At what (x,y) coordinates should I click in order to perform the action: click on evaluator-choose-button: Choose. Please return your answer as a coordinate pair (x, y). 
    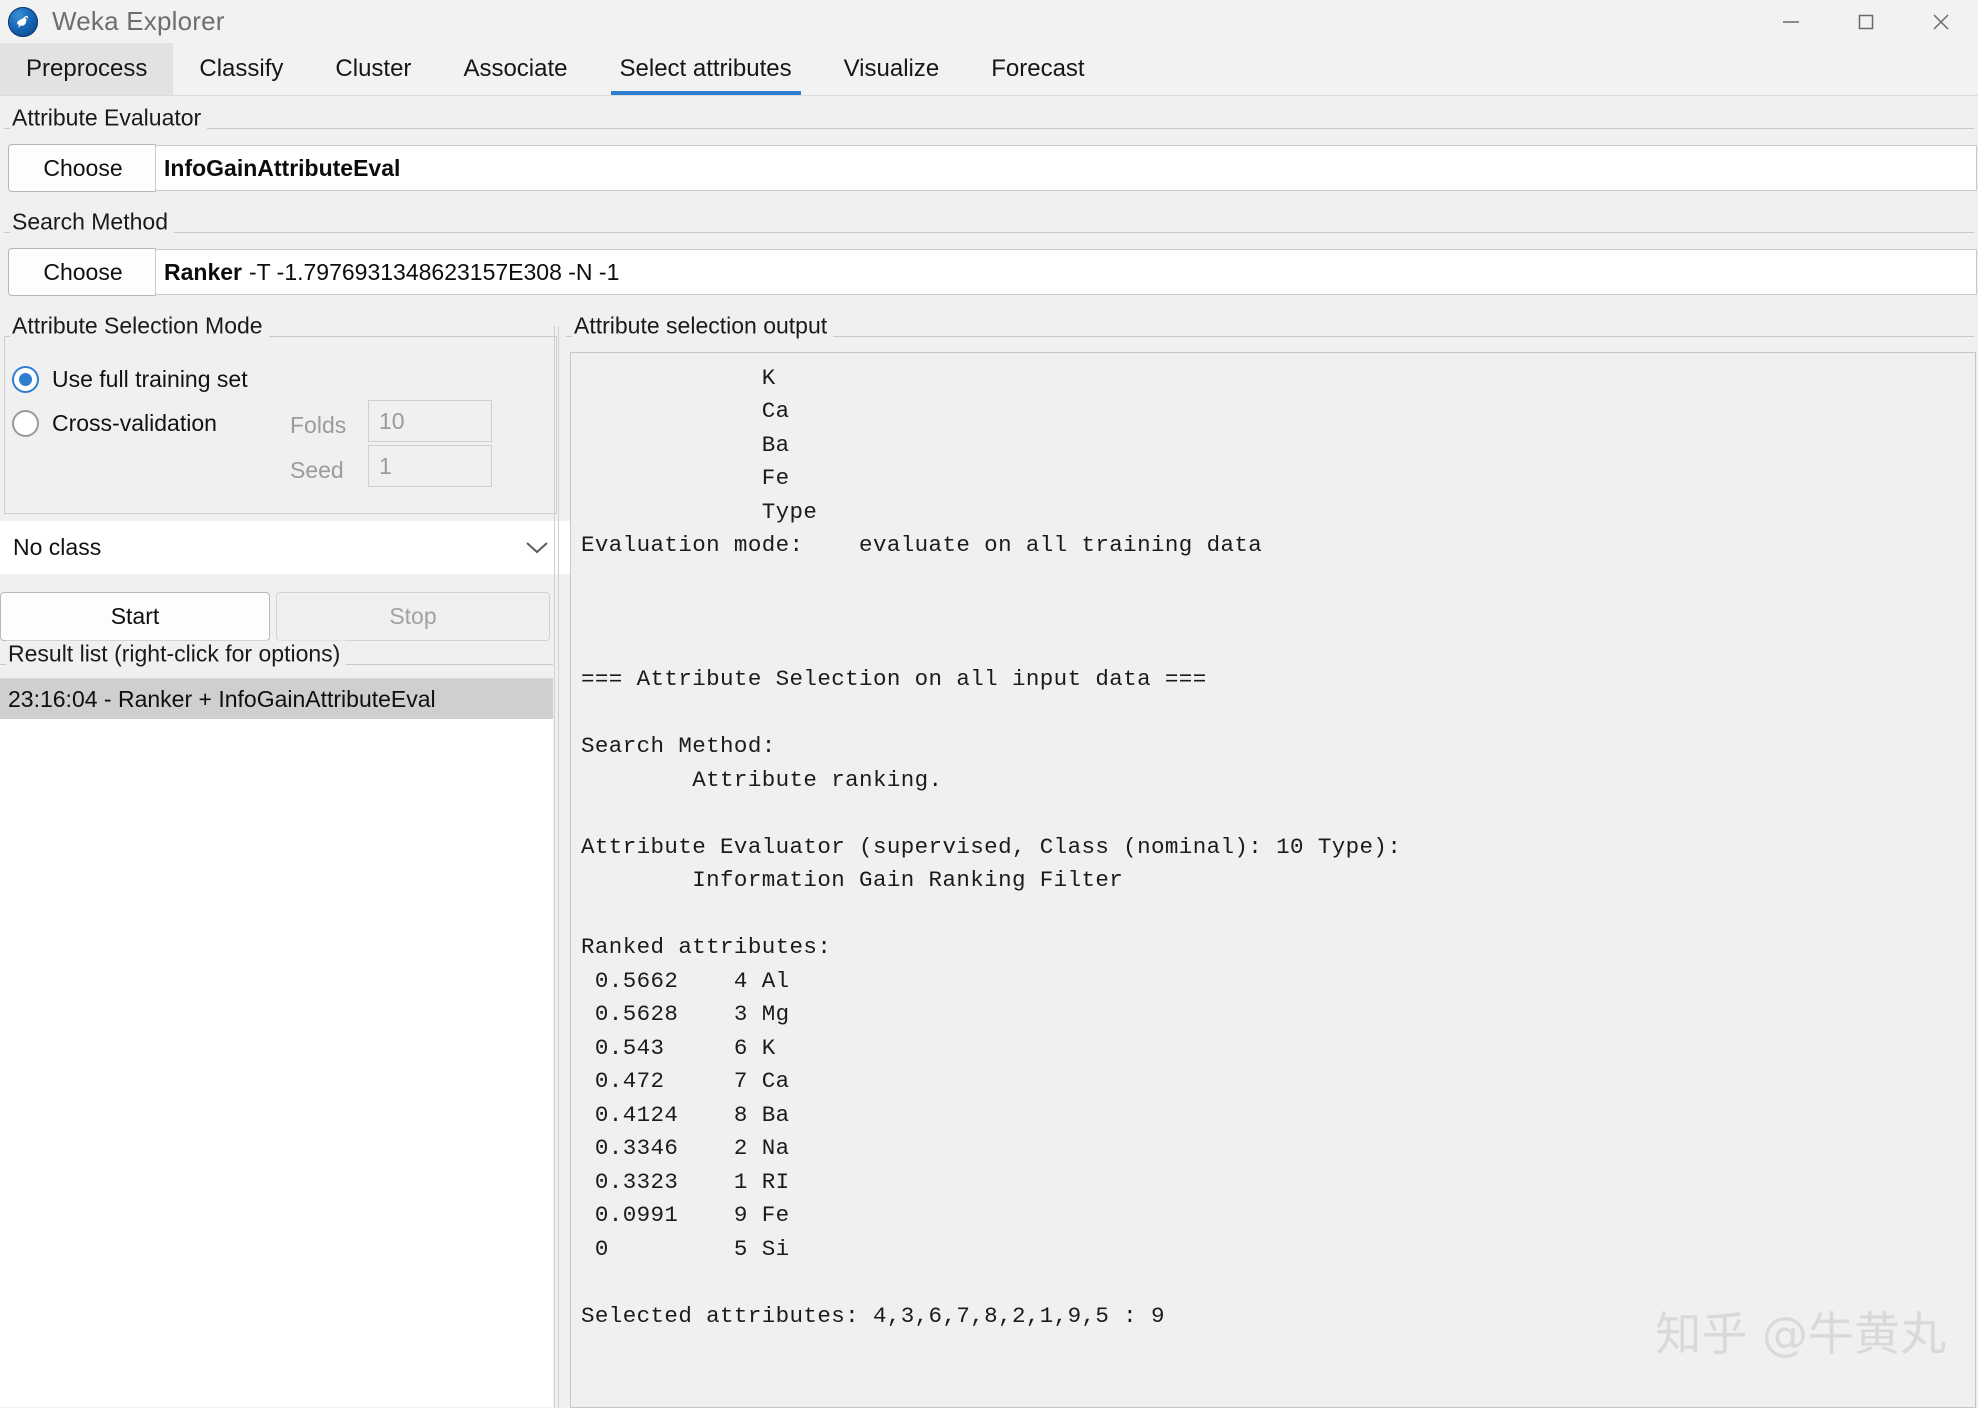
    Looking at the image, I should click on (83, 168).